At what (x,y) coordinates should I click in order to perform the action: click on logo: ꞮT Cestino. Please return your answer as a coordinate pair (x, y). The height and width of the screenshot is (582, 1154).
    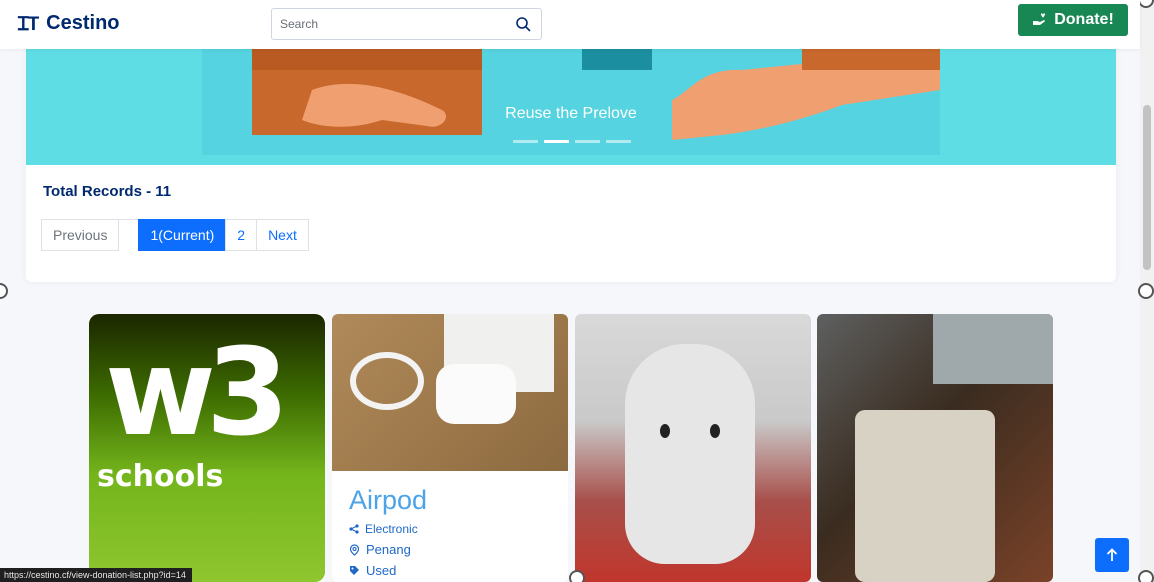
    Looking at the image, I should click on (69, 23).